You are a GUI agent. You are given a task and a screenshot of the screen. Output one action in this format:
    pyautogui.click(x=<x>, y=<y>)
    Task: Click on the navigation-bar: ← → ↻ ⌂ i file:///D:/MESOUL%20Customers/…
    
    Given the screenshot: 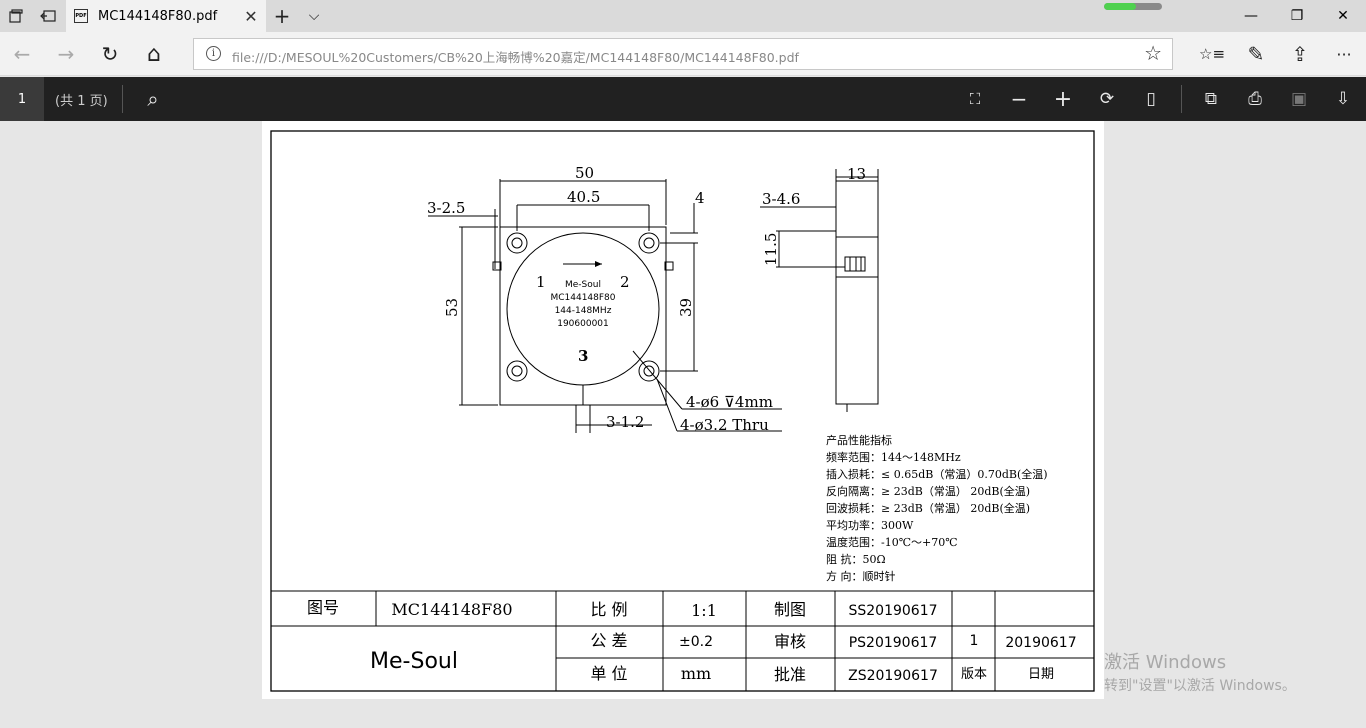 What is the action you would take?
    pyautogui.click(x=683, y=54)
    